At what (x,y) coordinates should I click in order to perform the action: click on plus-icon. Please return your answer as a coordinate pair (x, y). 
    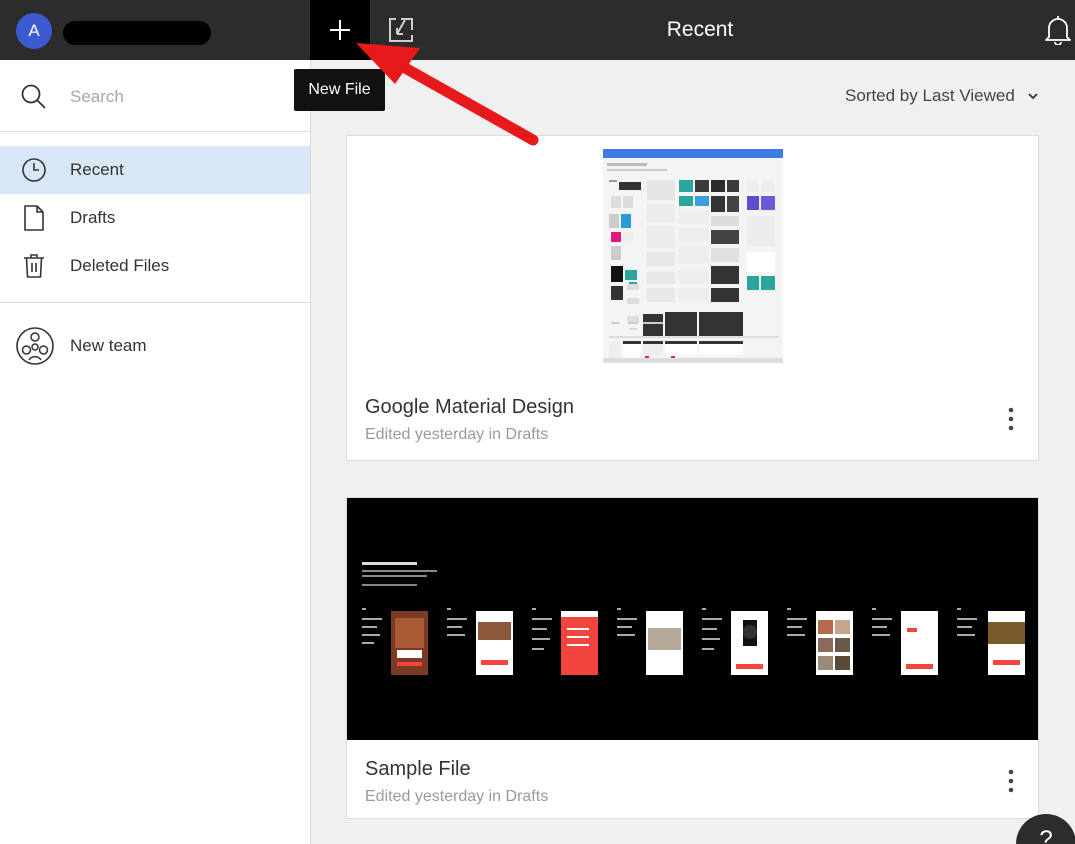
    Looking at the image, I should click on (340, 30).